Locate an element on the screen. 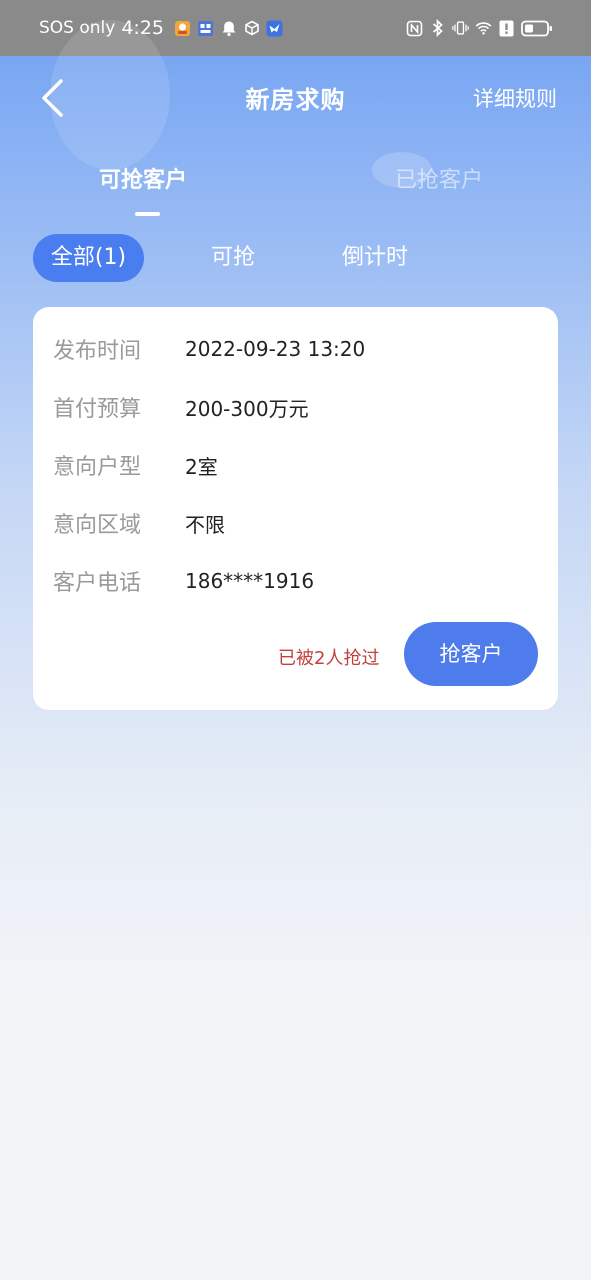 The image size is (591, 1280). app-notification-icon is located at coordinates (182, 28).